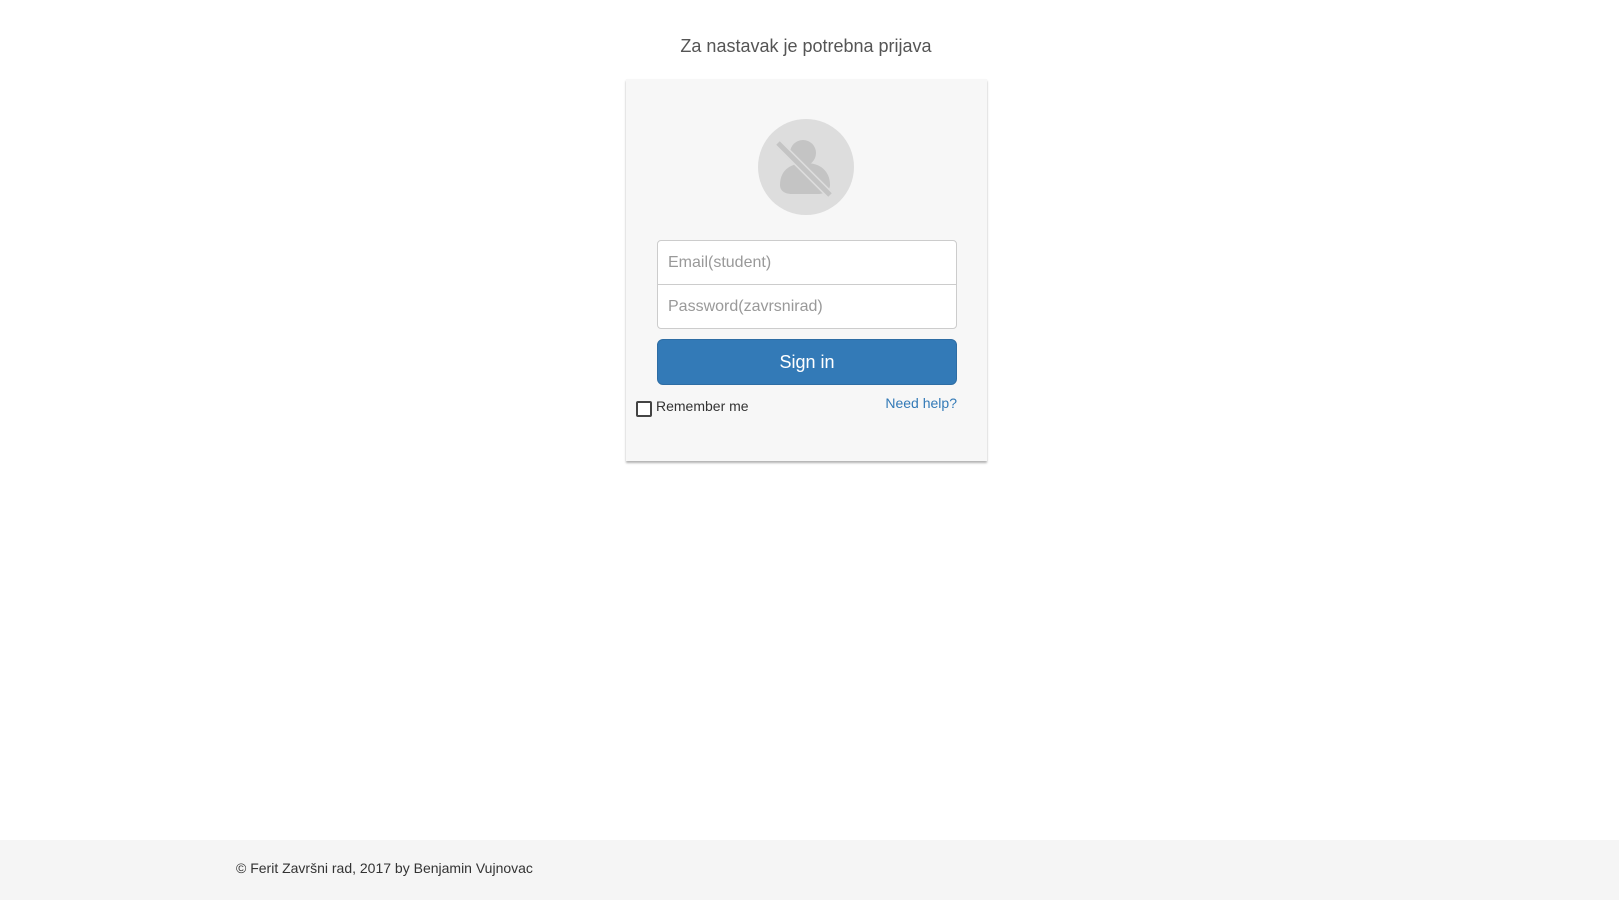  Describe the element at coordinates (644, 409) in the screenshot. I see `remember-me-checkbox` at that location.